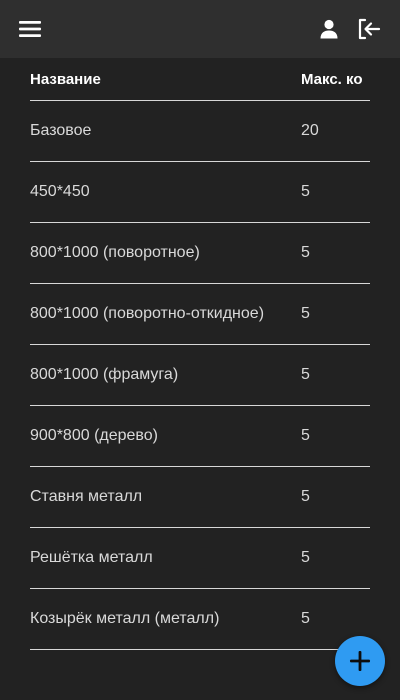  What do you see at coordinates (165, 436) in the screenshot?
I see `cell-name: 900*800 (дерево)` at bounding box center [165, 436].